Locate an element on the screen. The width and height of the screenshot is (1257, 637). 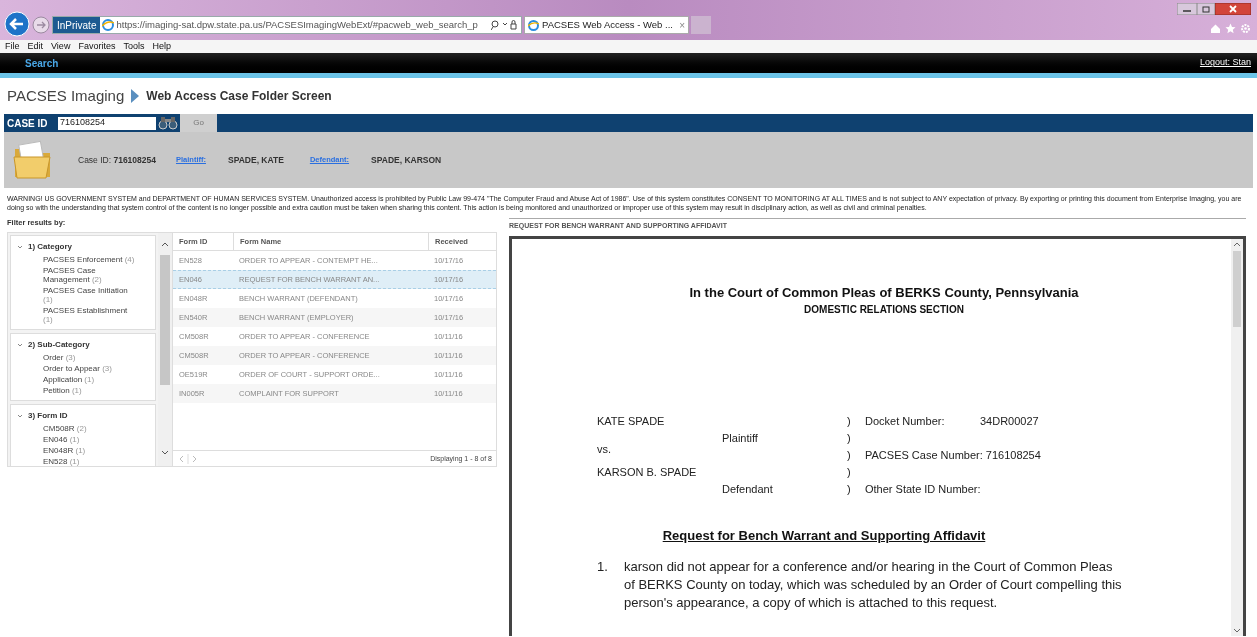
filter-option: PACSES Enforcement (4) is located at coordinates (83, 260).